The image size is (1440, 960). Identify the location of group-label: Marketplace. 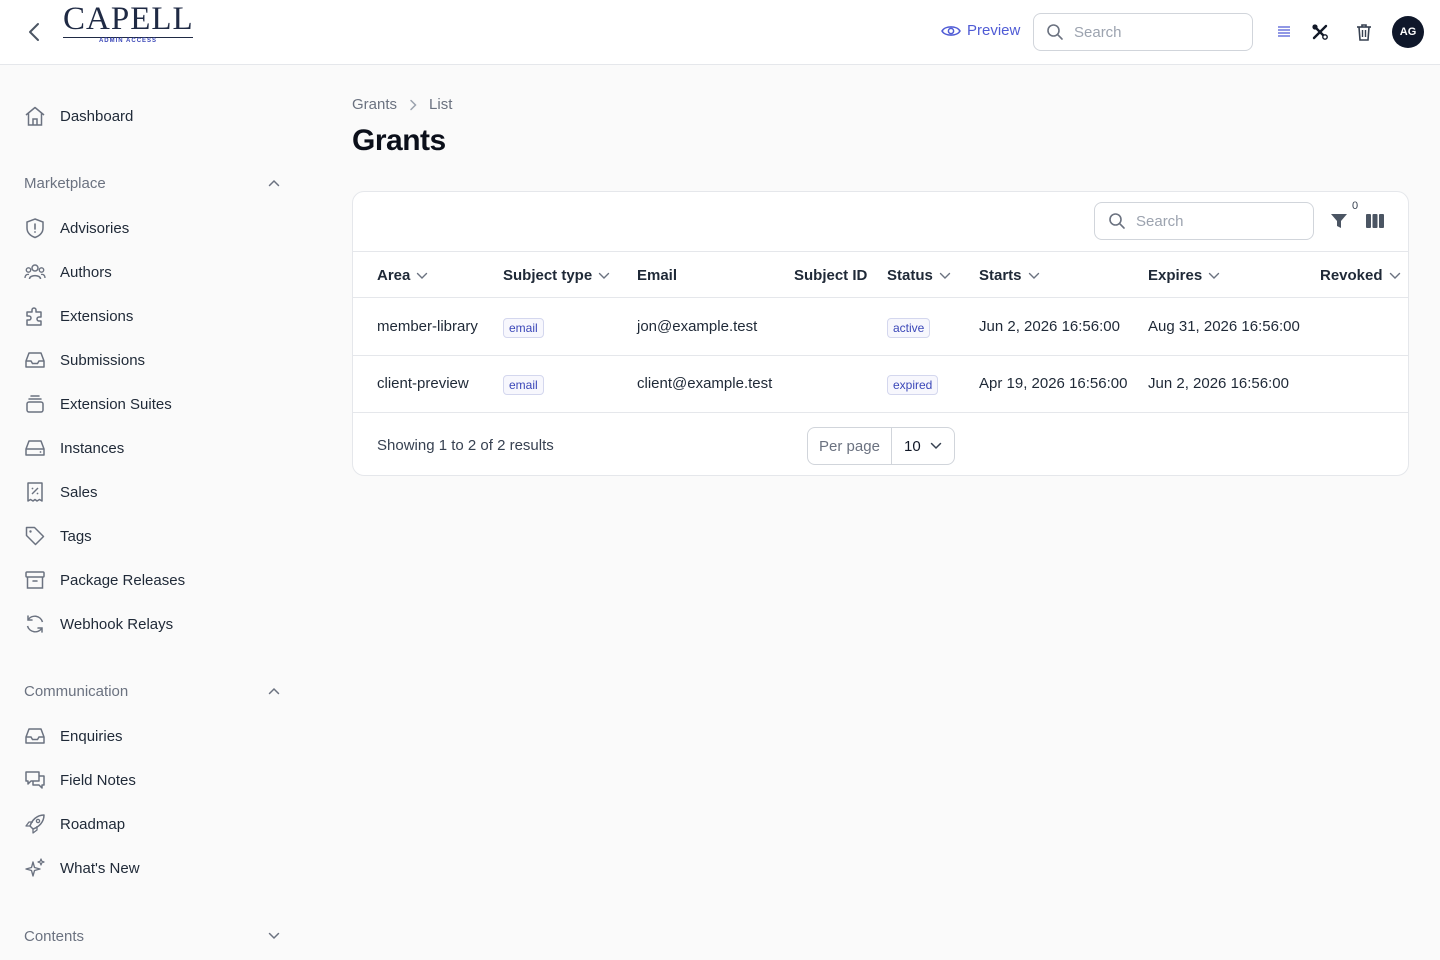
(65, 183).